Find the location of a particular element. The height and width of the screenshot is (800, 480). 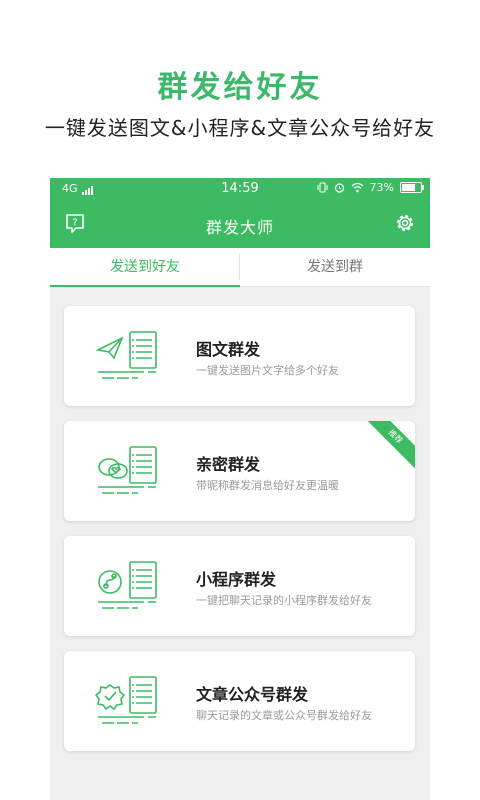

tab-bar: 发送到好友 发送到群 is located at coordinates (240, 267).